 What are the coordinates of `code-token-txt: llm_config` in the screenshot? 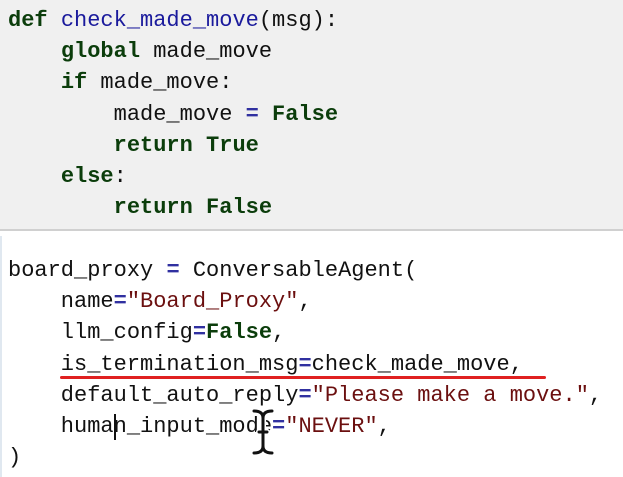 It's located at (100, 333).